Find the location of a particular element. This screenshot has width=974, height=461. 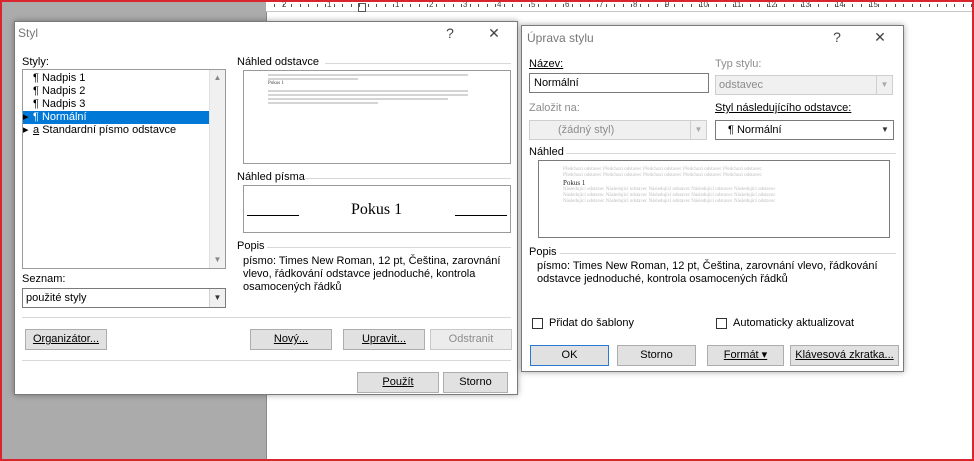

list-item: ¶ Nadpis 3 is located at coordinates (116, 104).